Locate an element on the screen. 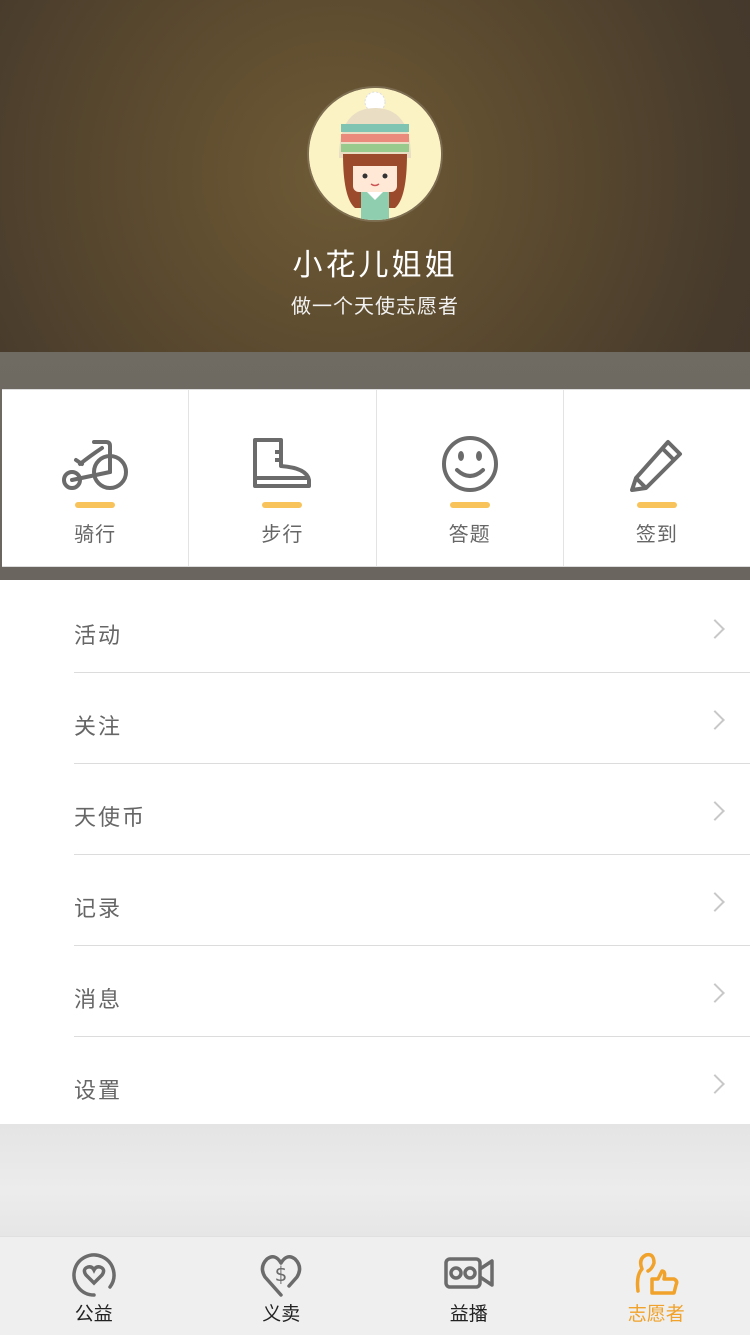 Image resolution: width=750 pixels, height=1335 pixels. profile-motto: 做一个天使志愿者 is located at coordinates (375, 304).